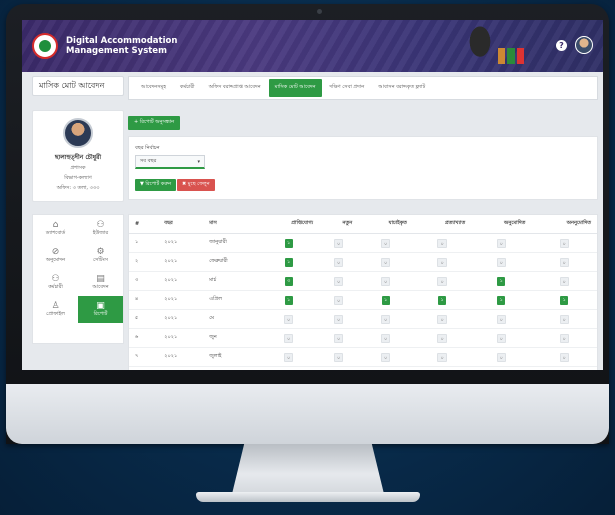 This screenshot has width=615, height=515. I want to click on add-report-button: + রিপোর্ট অনুসন্ধান, so click(154, 123).